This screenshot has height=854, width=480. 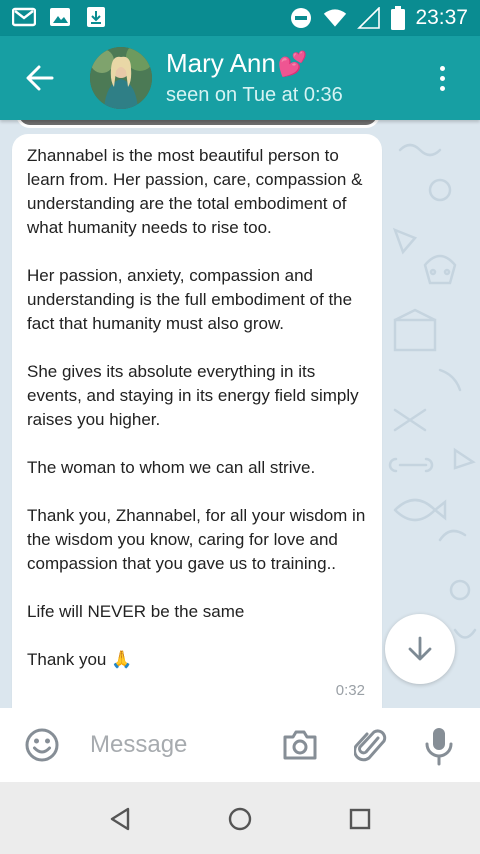 What do you see at coordinates (198, 124) in the screenshot?
I see `previous-media-message` at bounding box center [198, 124].